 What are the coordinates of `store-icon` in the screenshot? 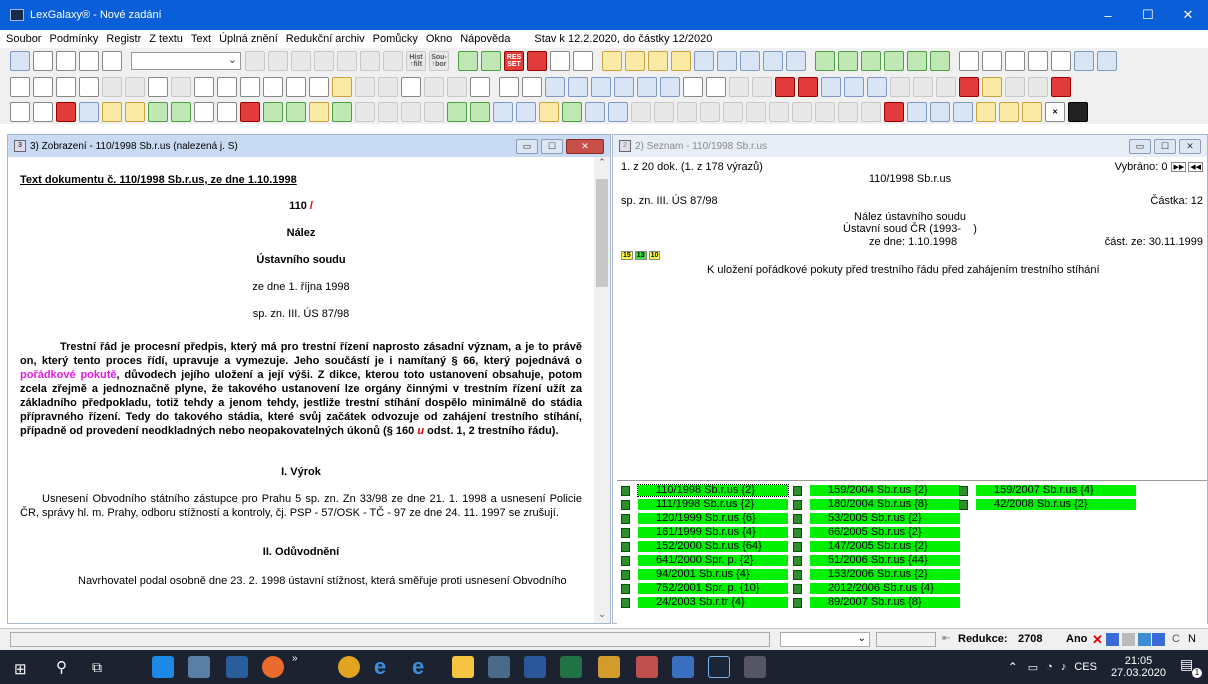 It's located at (499, 667).